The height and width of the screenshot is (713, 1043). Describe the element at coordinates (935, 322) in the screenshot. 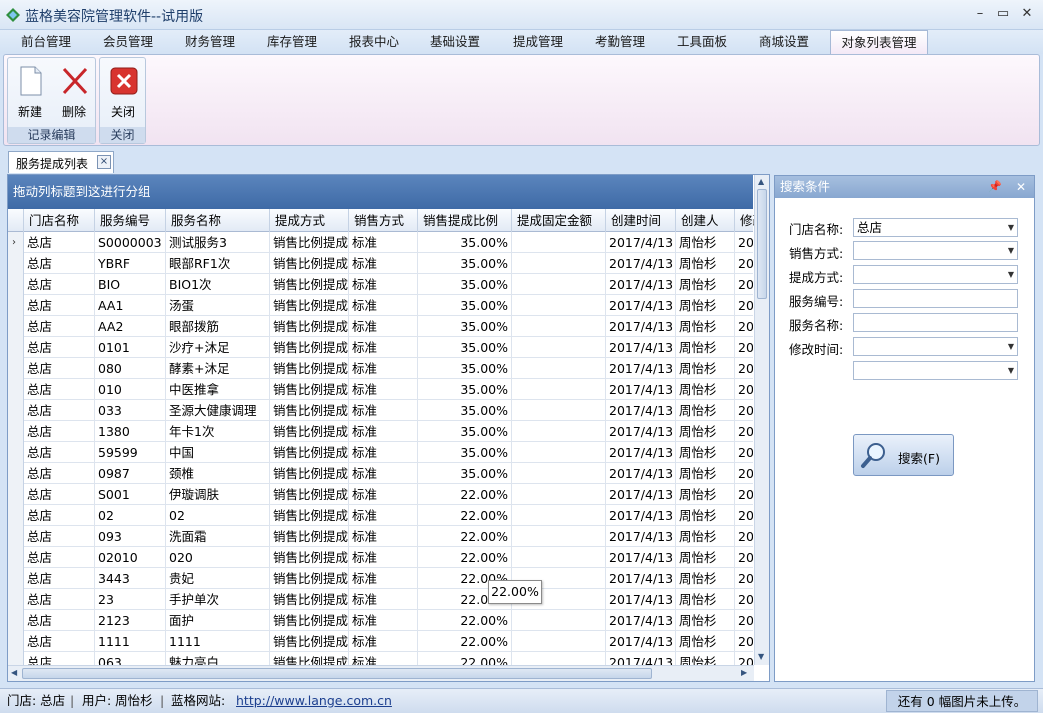

I see `service-name-input` at that location.